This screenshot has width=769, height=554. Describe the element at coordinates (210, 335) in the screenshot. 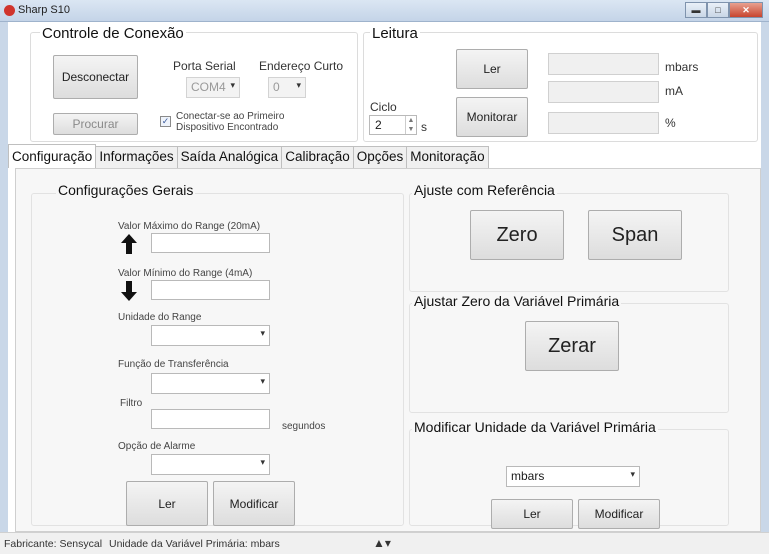

I see `range-unit-select: ▾` at that location.